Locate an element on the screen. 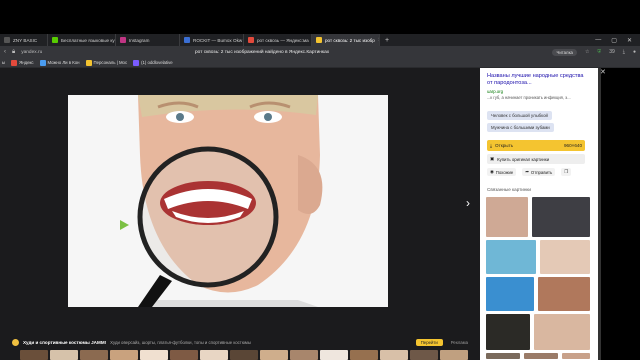  buy-original-button: ▣ Купить оригинал картинки is located at coordinates (536, 159).